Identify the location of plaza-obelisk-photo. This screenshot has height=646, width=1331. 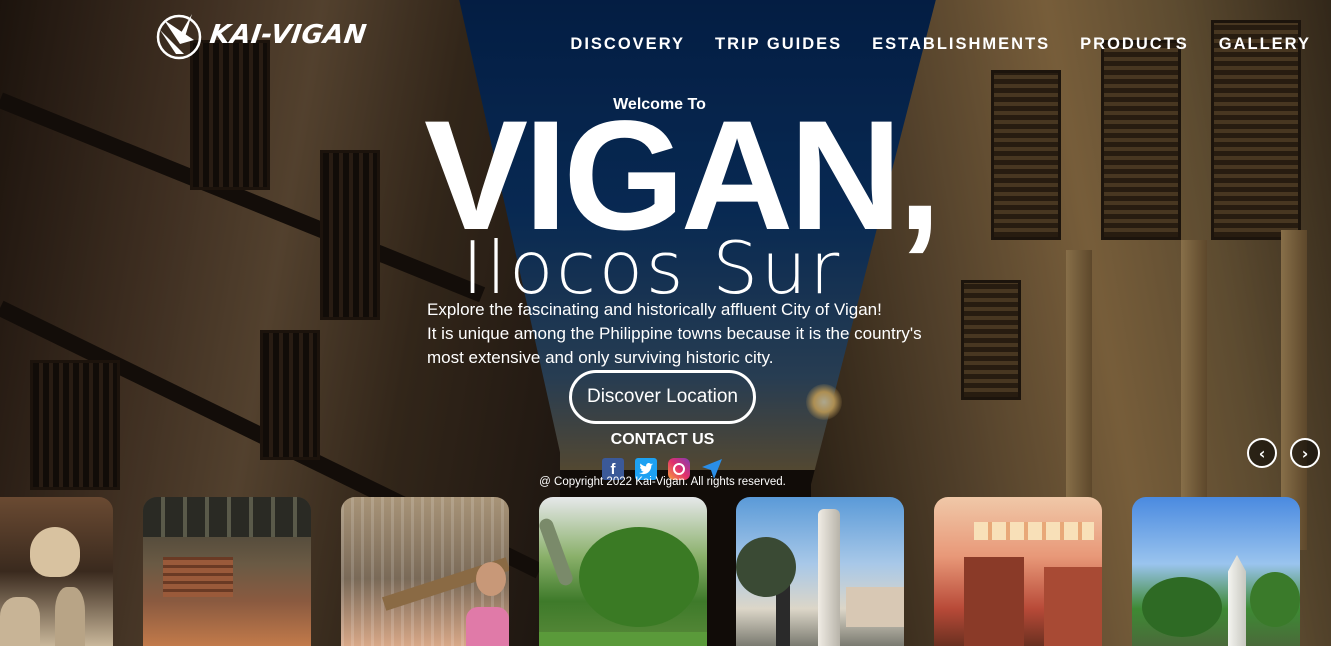
(1216, 571).